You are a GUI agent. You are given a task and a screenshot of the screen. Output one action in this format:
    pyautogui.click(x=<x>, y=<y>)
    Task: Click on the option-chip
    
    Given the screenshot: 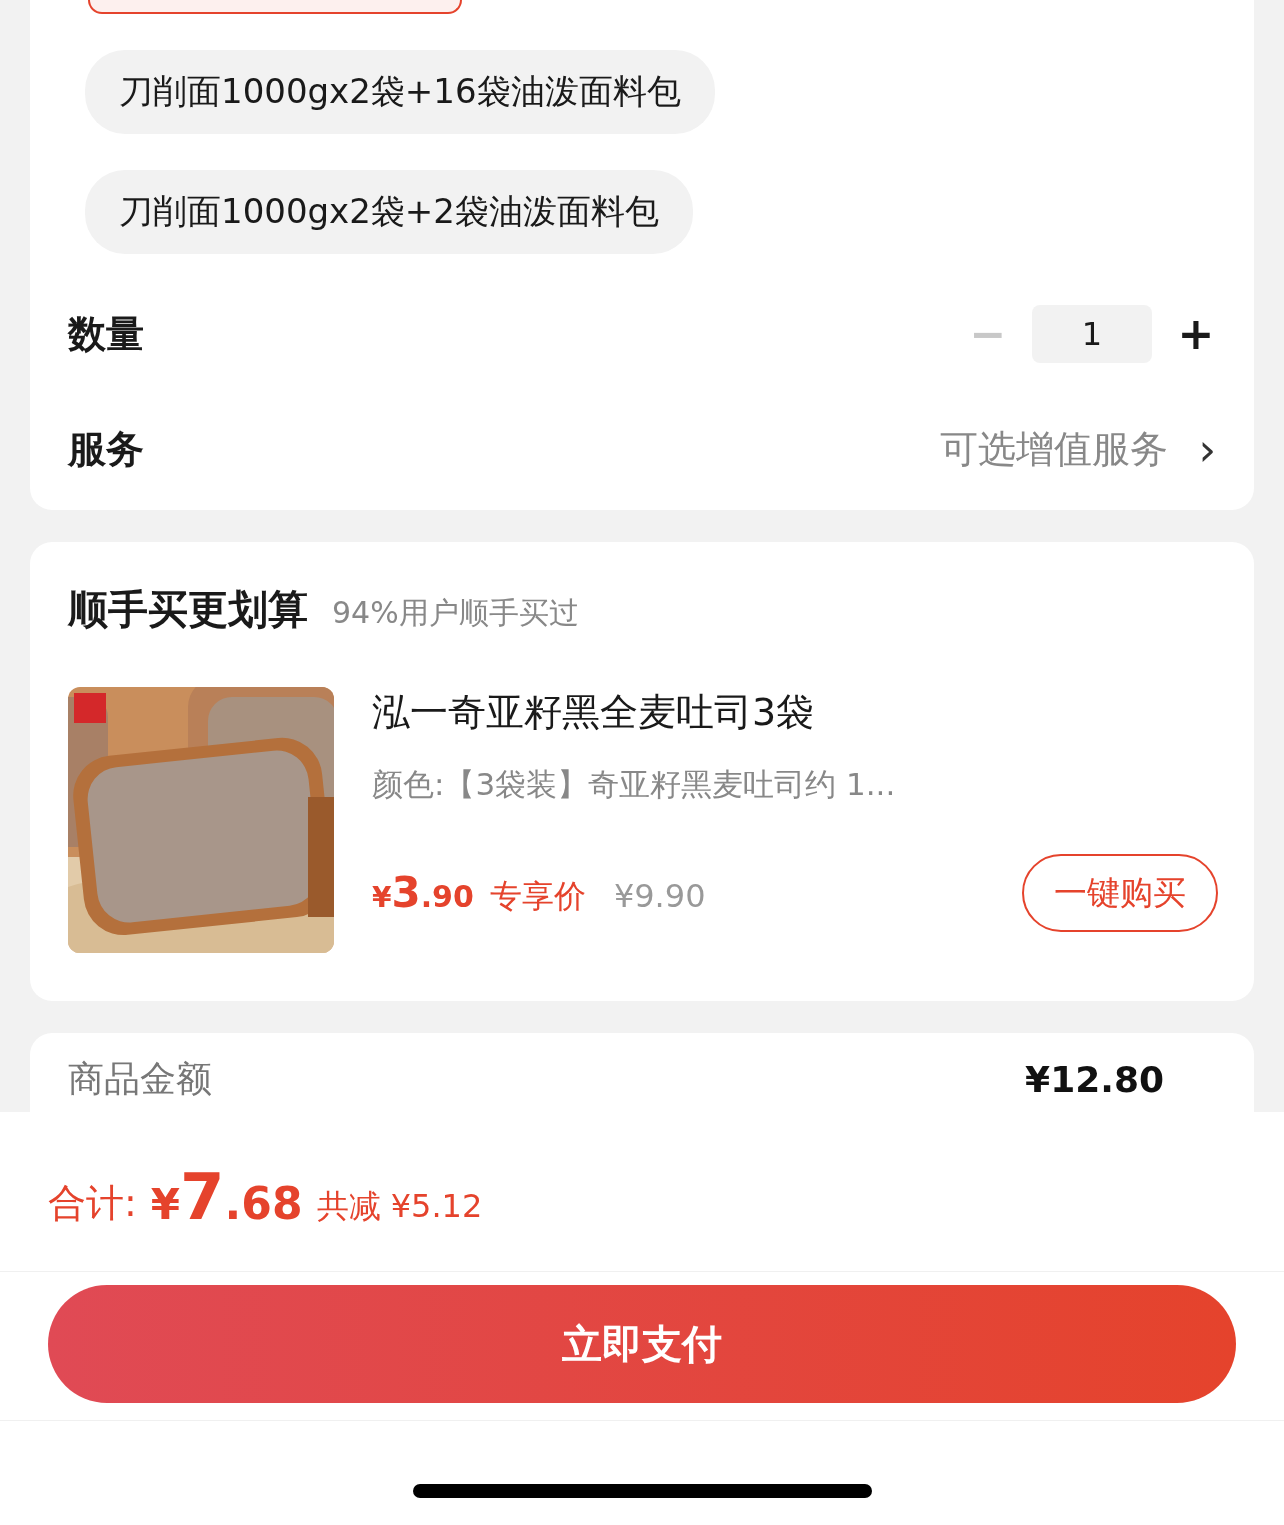 What is the action you would take?
    pyautogui.click(x=275, y=7)
    